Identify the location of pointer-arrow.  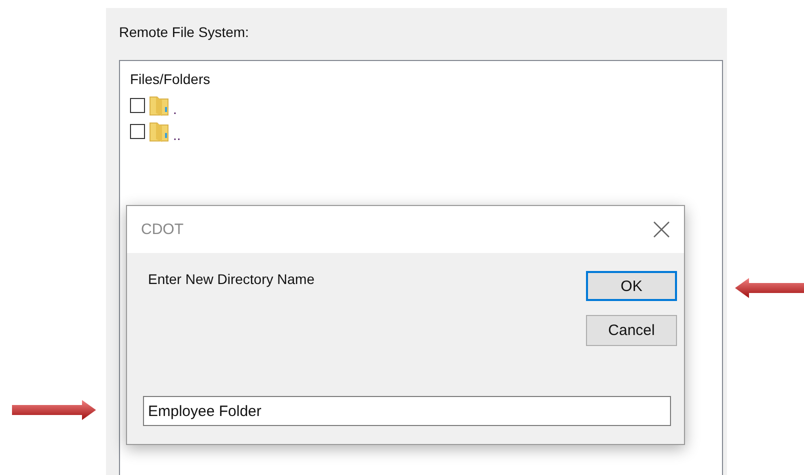
(769, 288).